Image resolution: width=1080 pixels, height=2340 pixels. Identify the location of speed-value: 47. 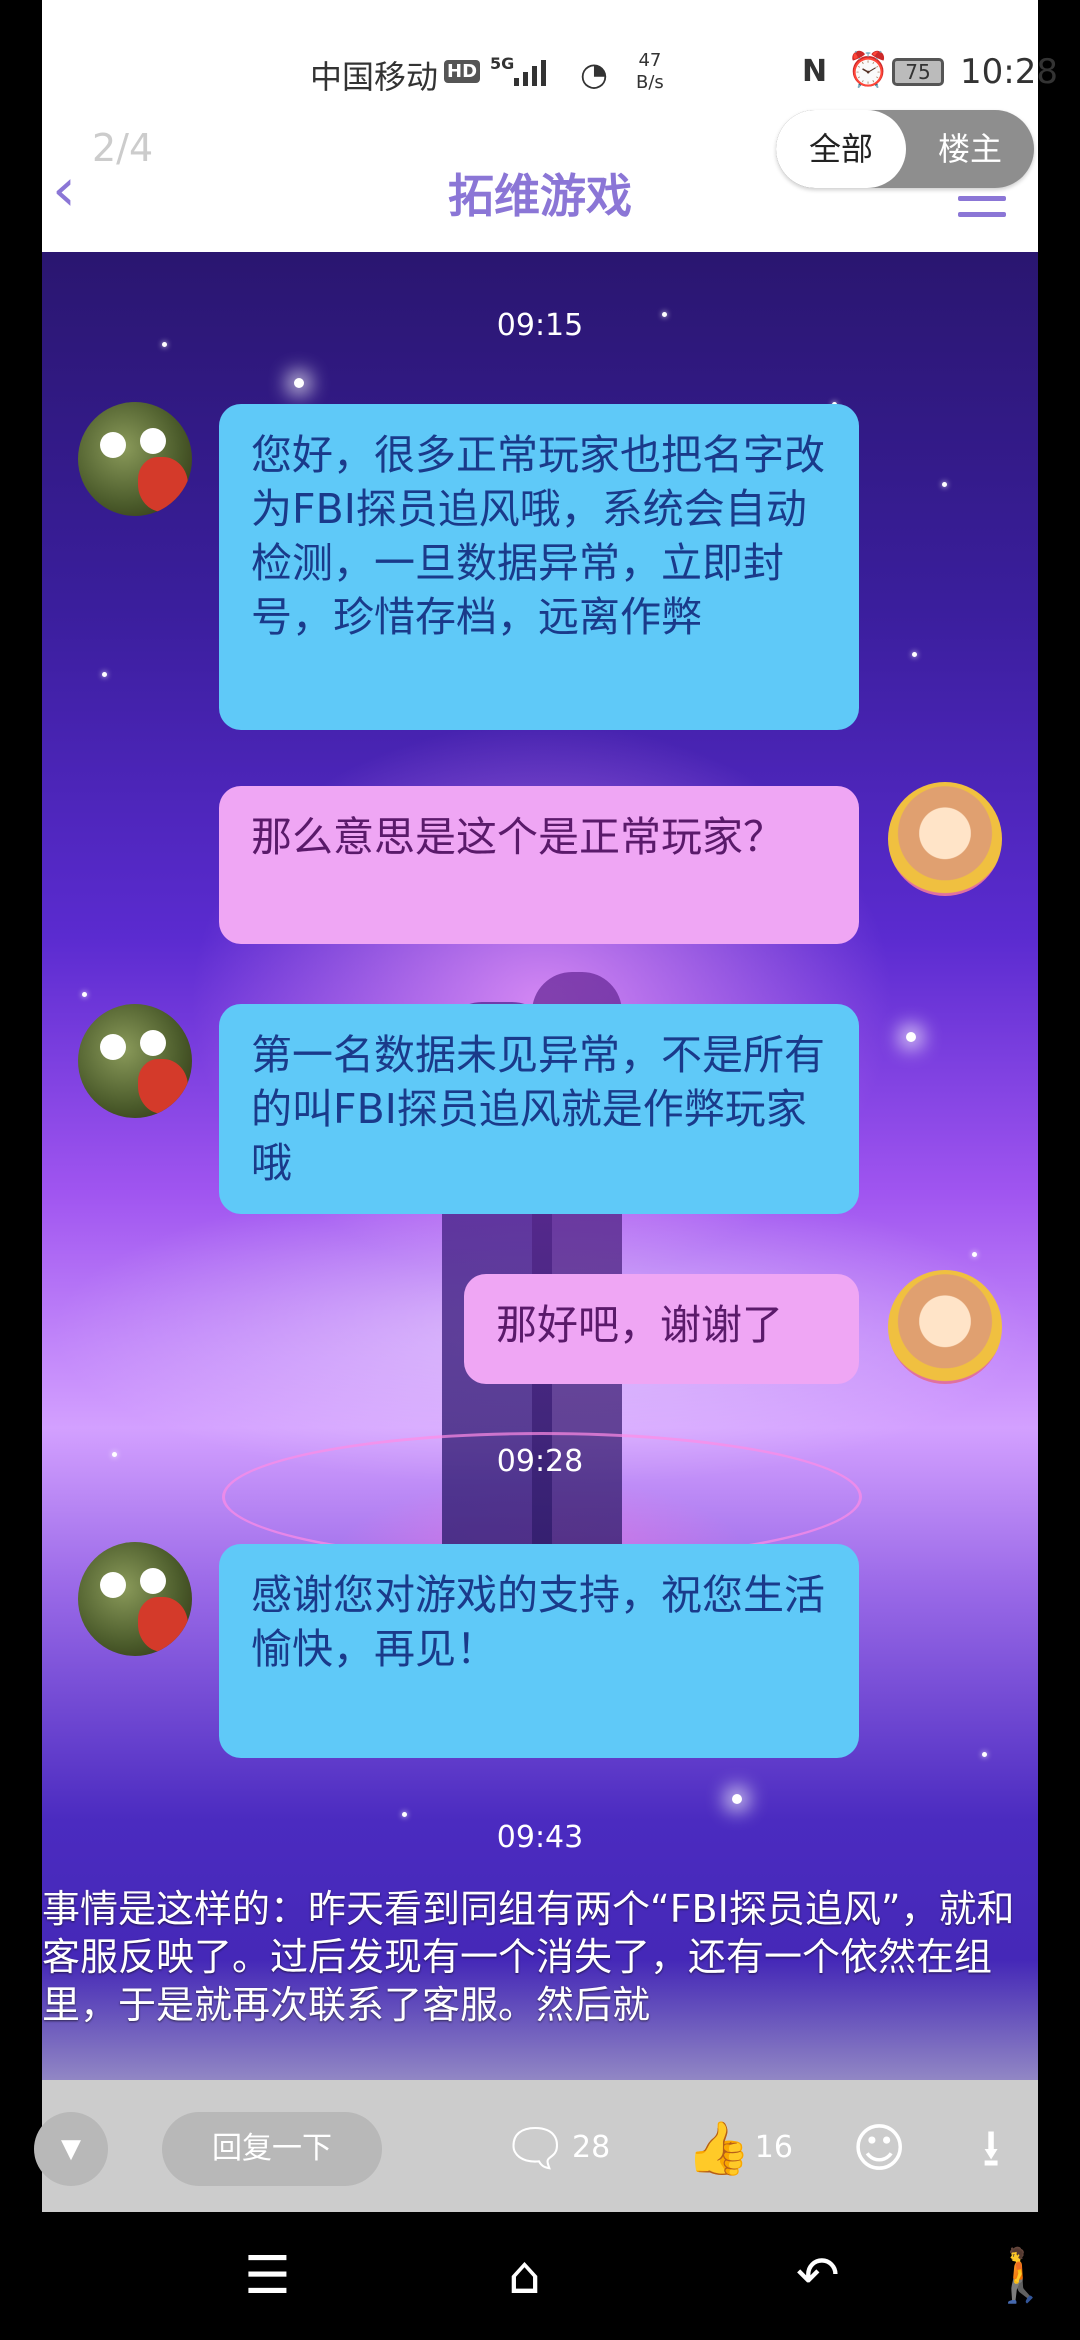
(650, 60).